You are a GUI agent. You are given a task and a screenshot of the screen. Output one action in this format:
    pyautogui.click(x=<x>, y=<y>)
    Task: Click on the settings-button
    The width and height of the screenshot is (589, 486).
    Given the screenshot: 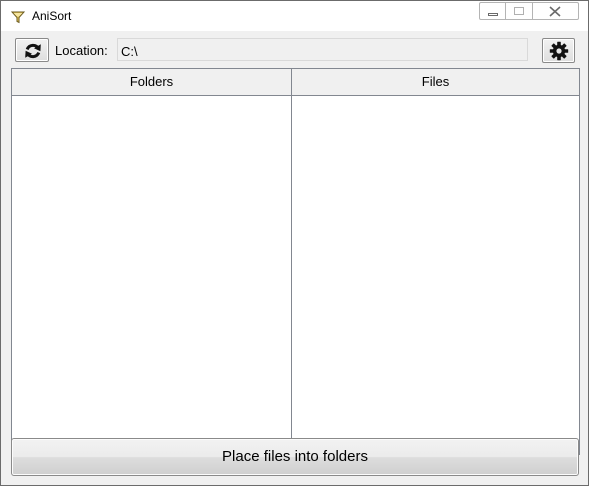 What is the action you would take?
    pyautogui.click(x=558, y=50)
    